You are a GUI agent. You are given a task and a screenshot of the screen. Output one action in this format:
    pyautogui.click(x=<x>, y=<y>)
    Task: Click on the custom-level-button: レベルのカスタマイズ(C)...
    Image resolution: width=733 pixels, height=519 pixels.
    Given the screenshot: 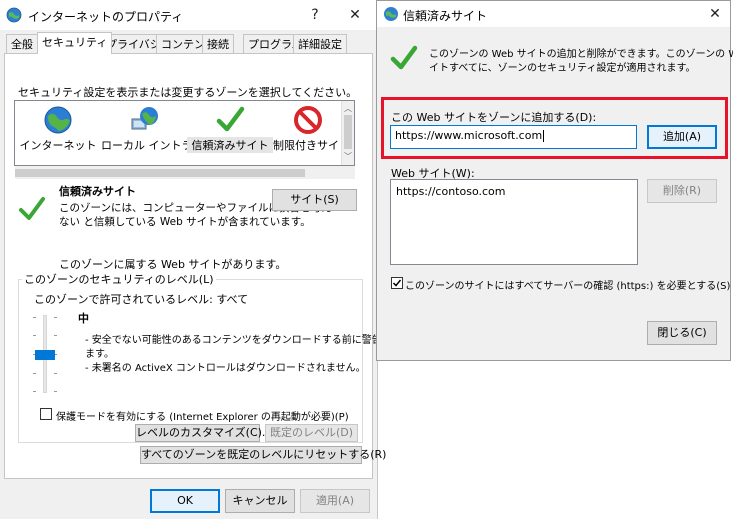 What is the action you would take?
    pyautogui.click(x=203, y=433)
    